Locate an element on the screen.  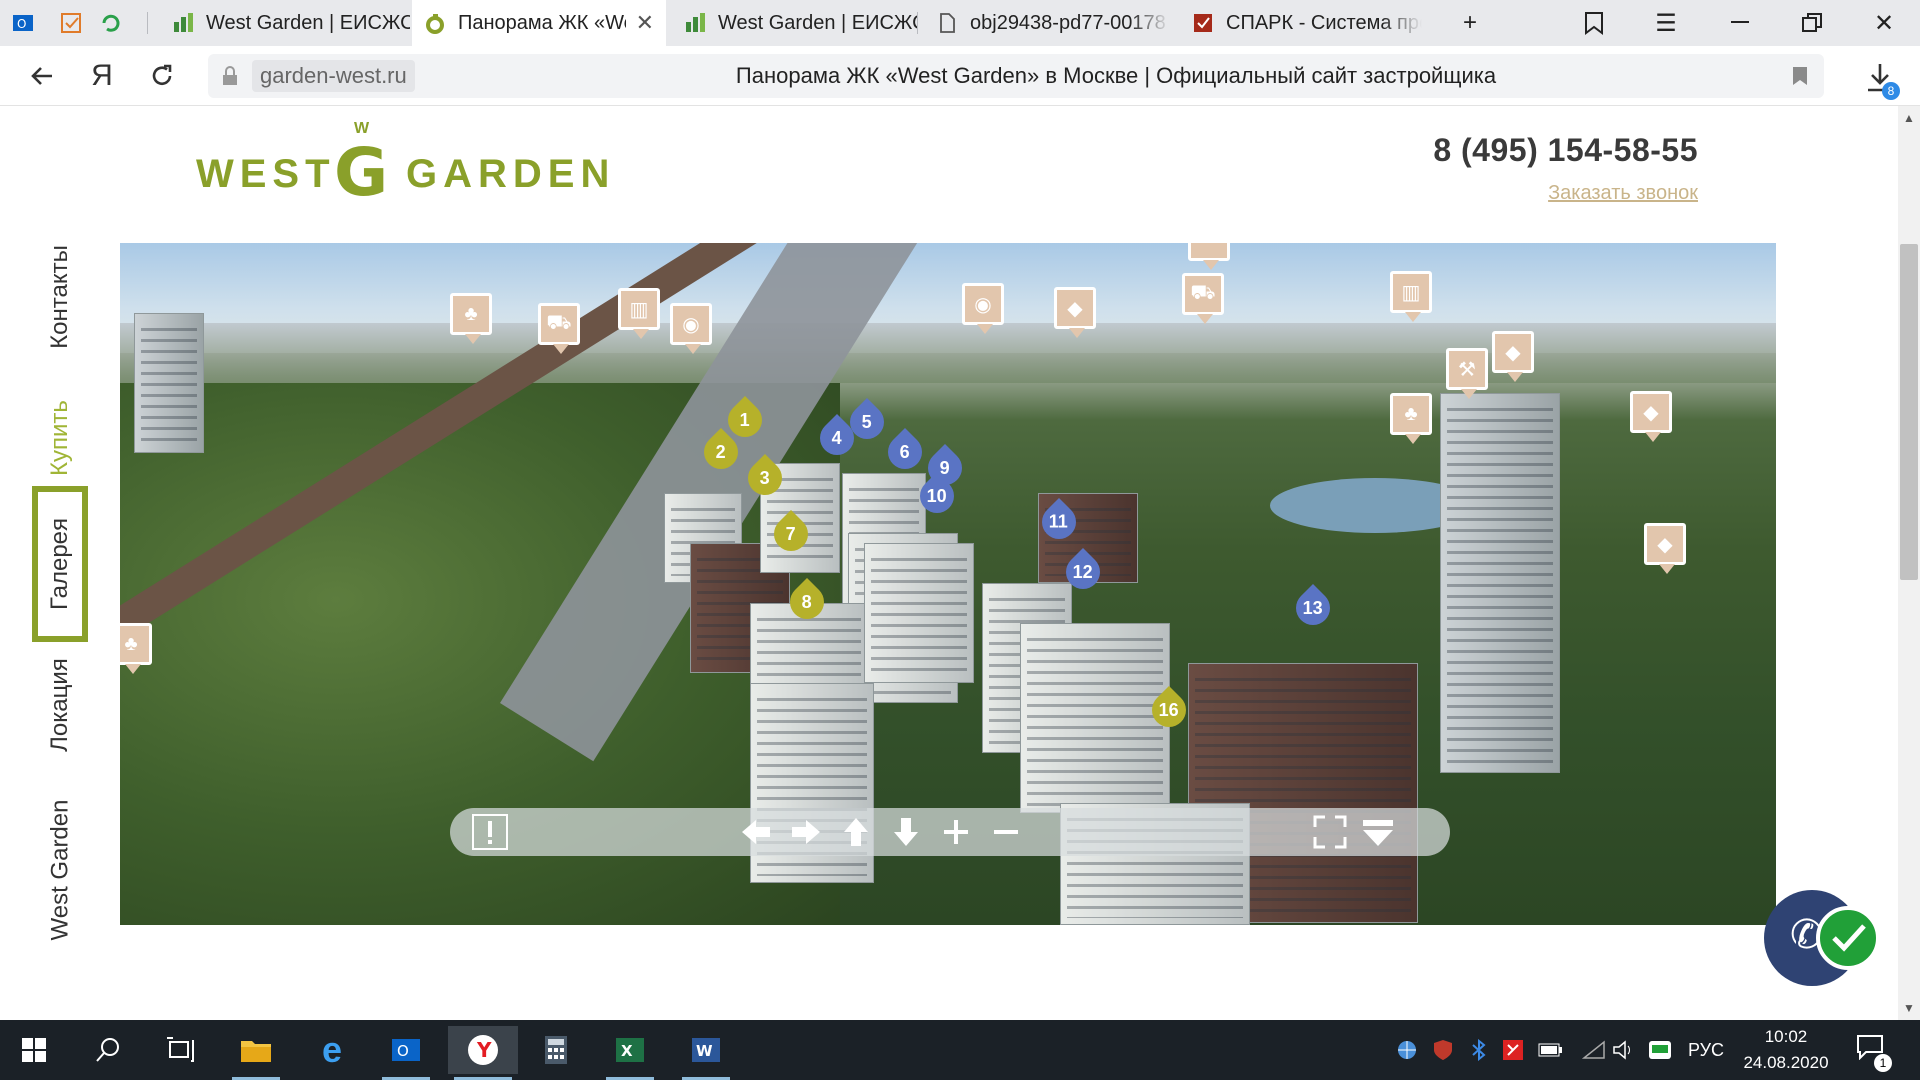
security-shield-icon is located at coordinates (1443, 1050).